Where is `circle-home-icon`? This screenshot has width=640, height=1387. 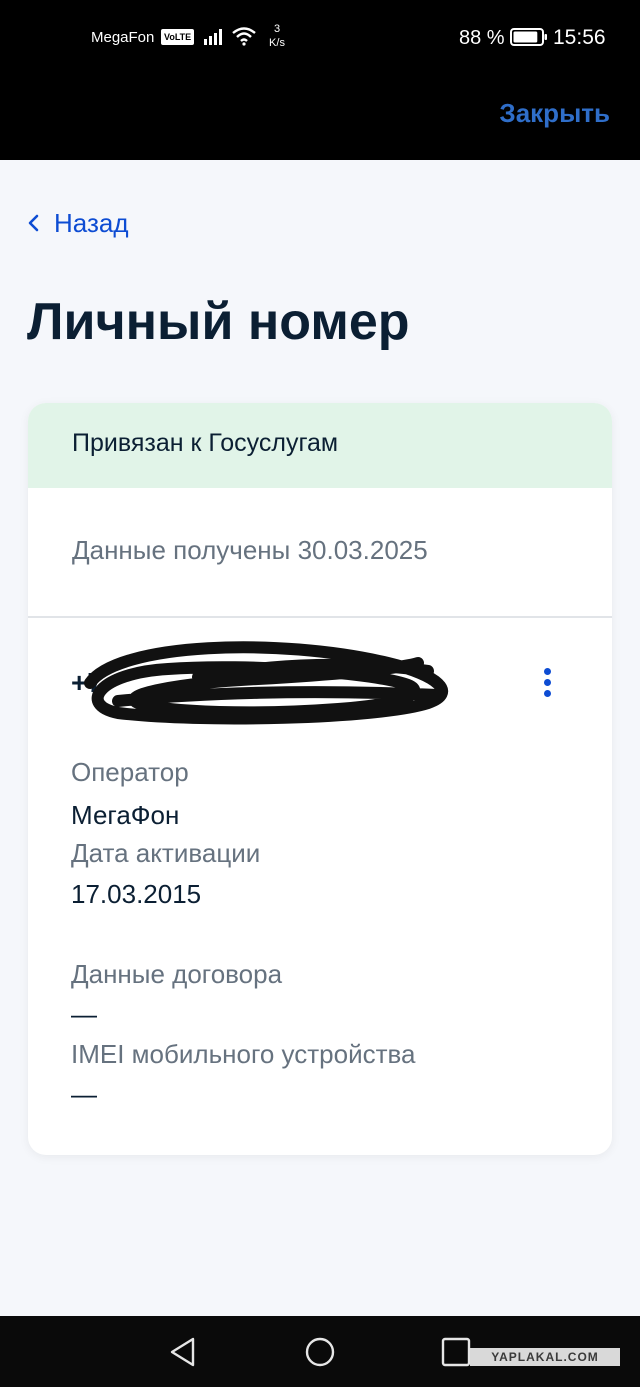 circle-home-icon is located at coordinates (320, 1352).